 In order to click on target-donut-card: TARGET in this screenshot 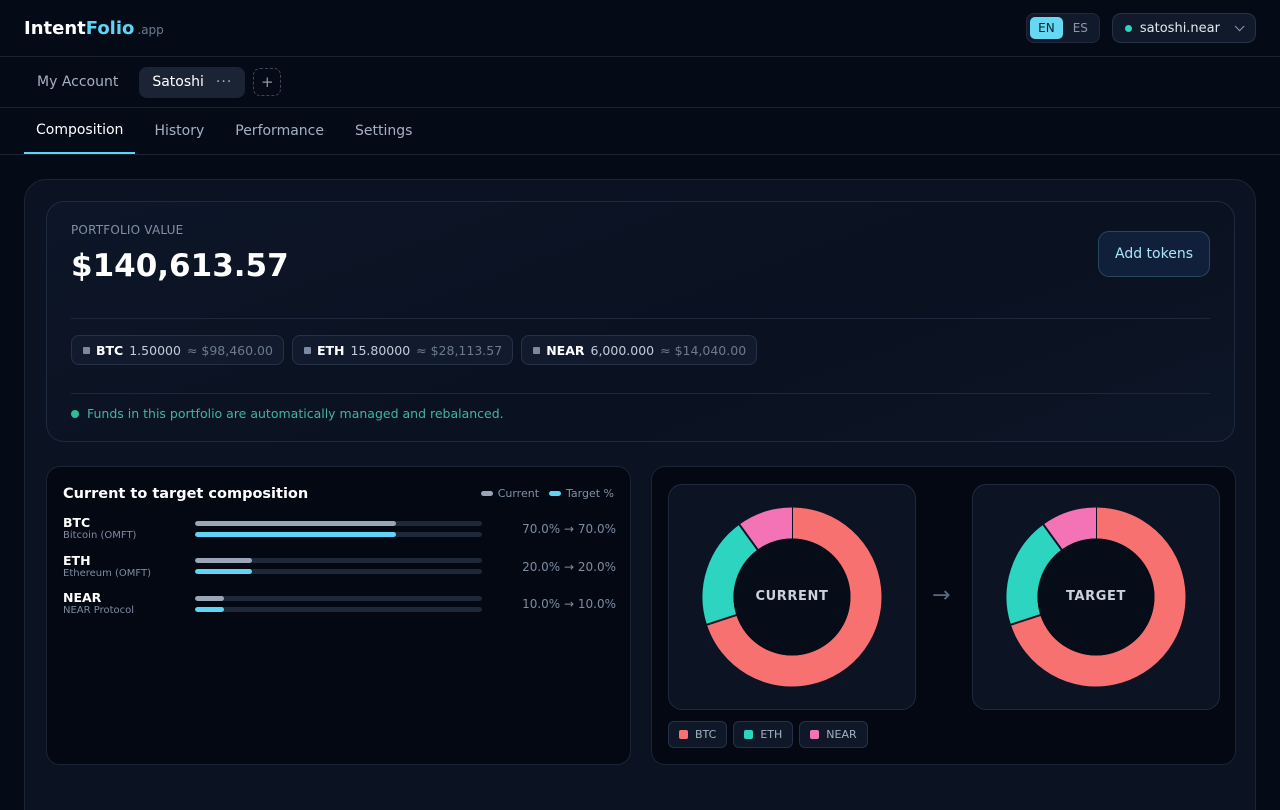, I will do `click(1096, 597)`.